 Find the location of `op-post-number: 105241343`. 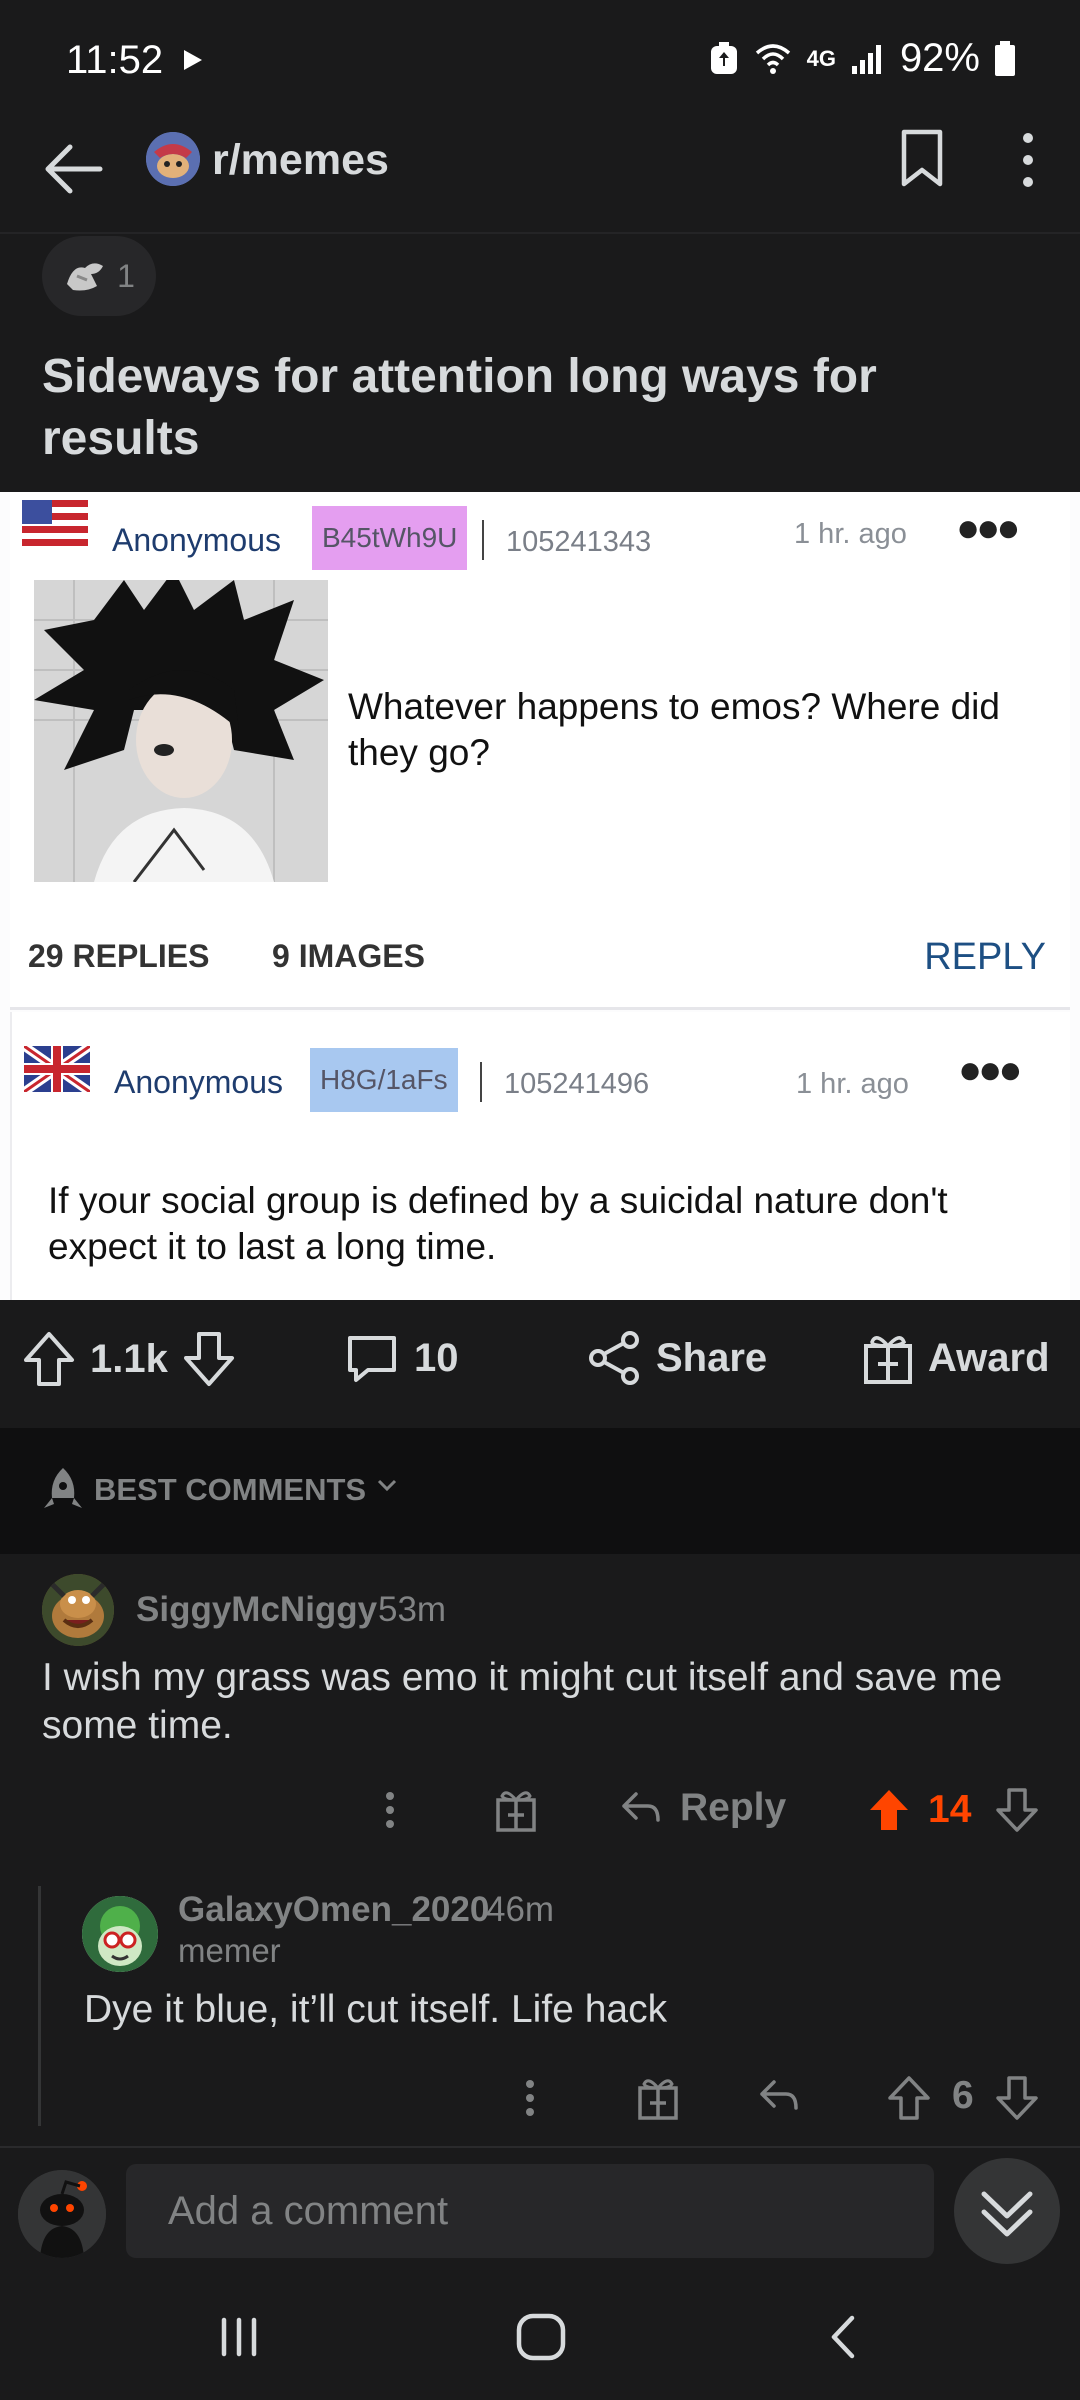

op-post-number: 105241343 is located at coordinates (579, 542).